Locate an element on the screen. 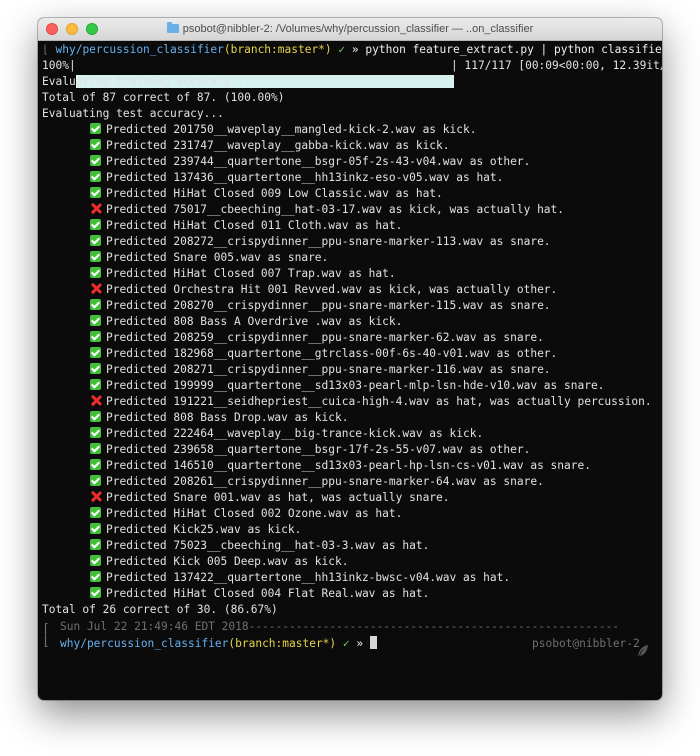  result-line: Predicted Kick25.wav as kick. is located at coordinates (195, 530).